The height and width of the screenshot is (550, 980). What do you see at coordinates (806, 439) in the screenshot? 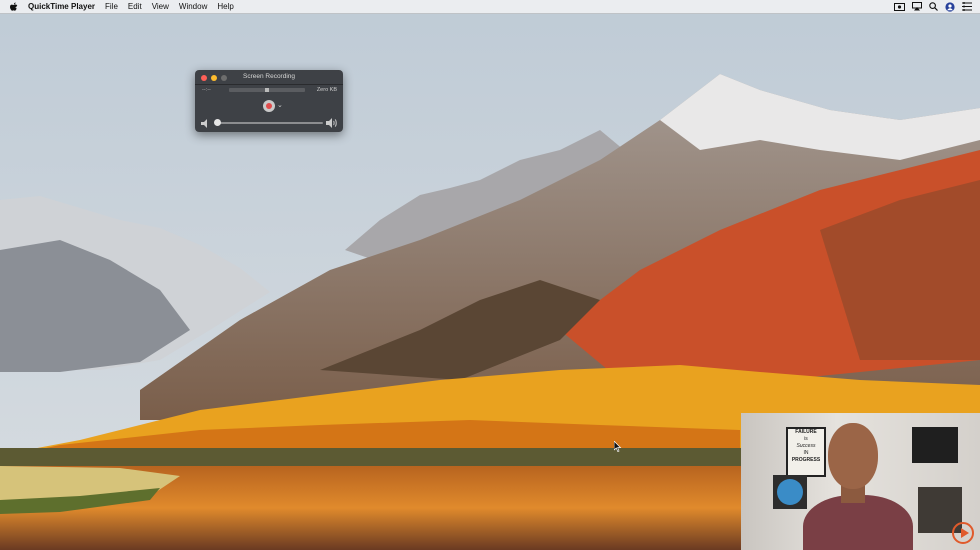
I see `poster-line-2: is` at bounding box center [806, 439].